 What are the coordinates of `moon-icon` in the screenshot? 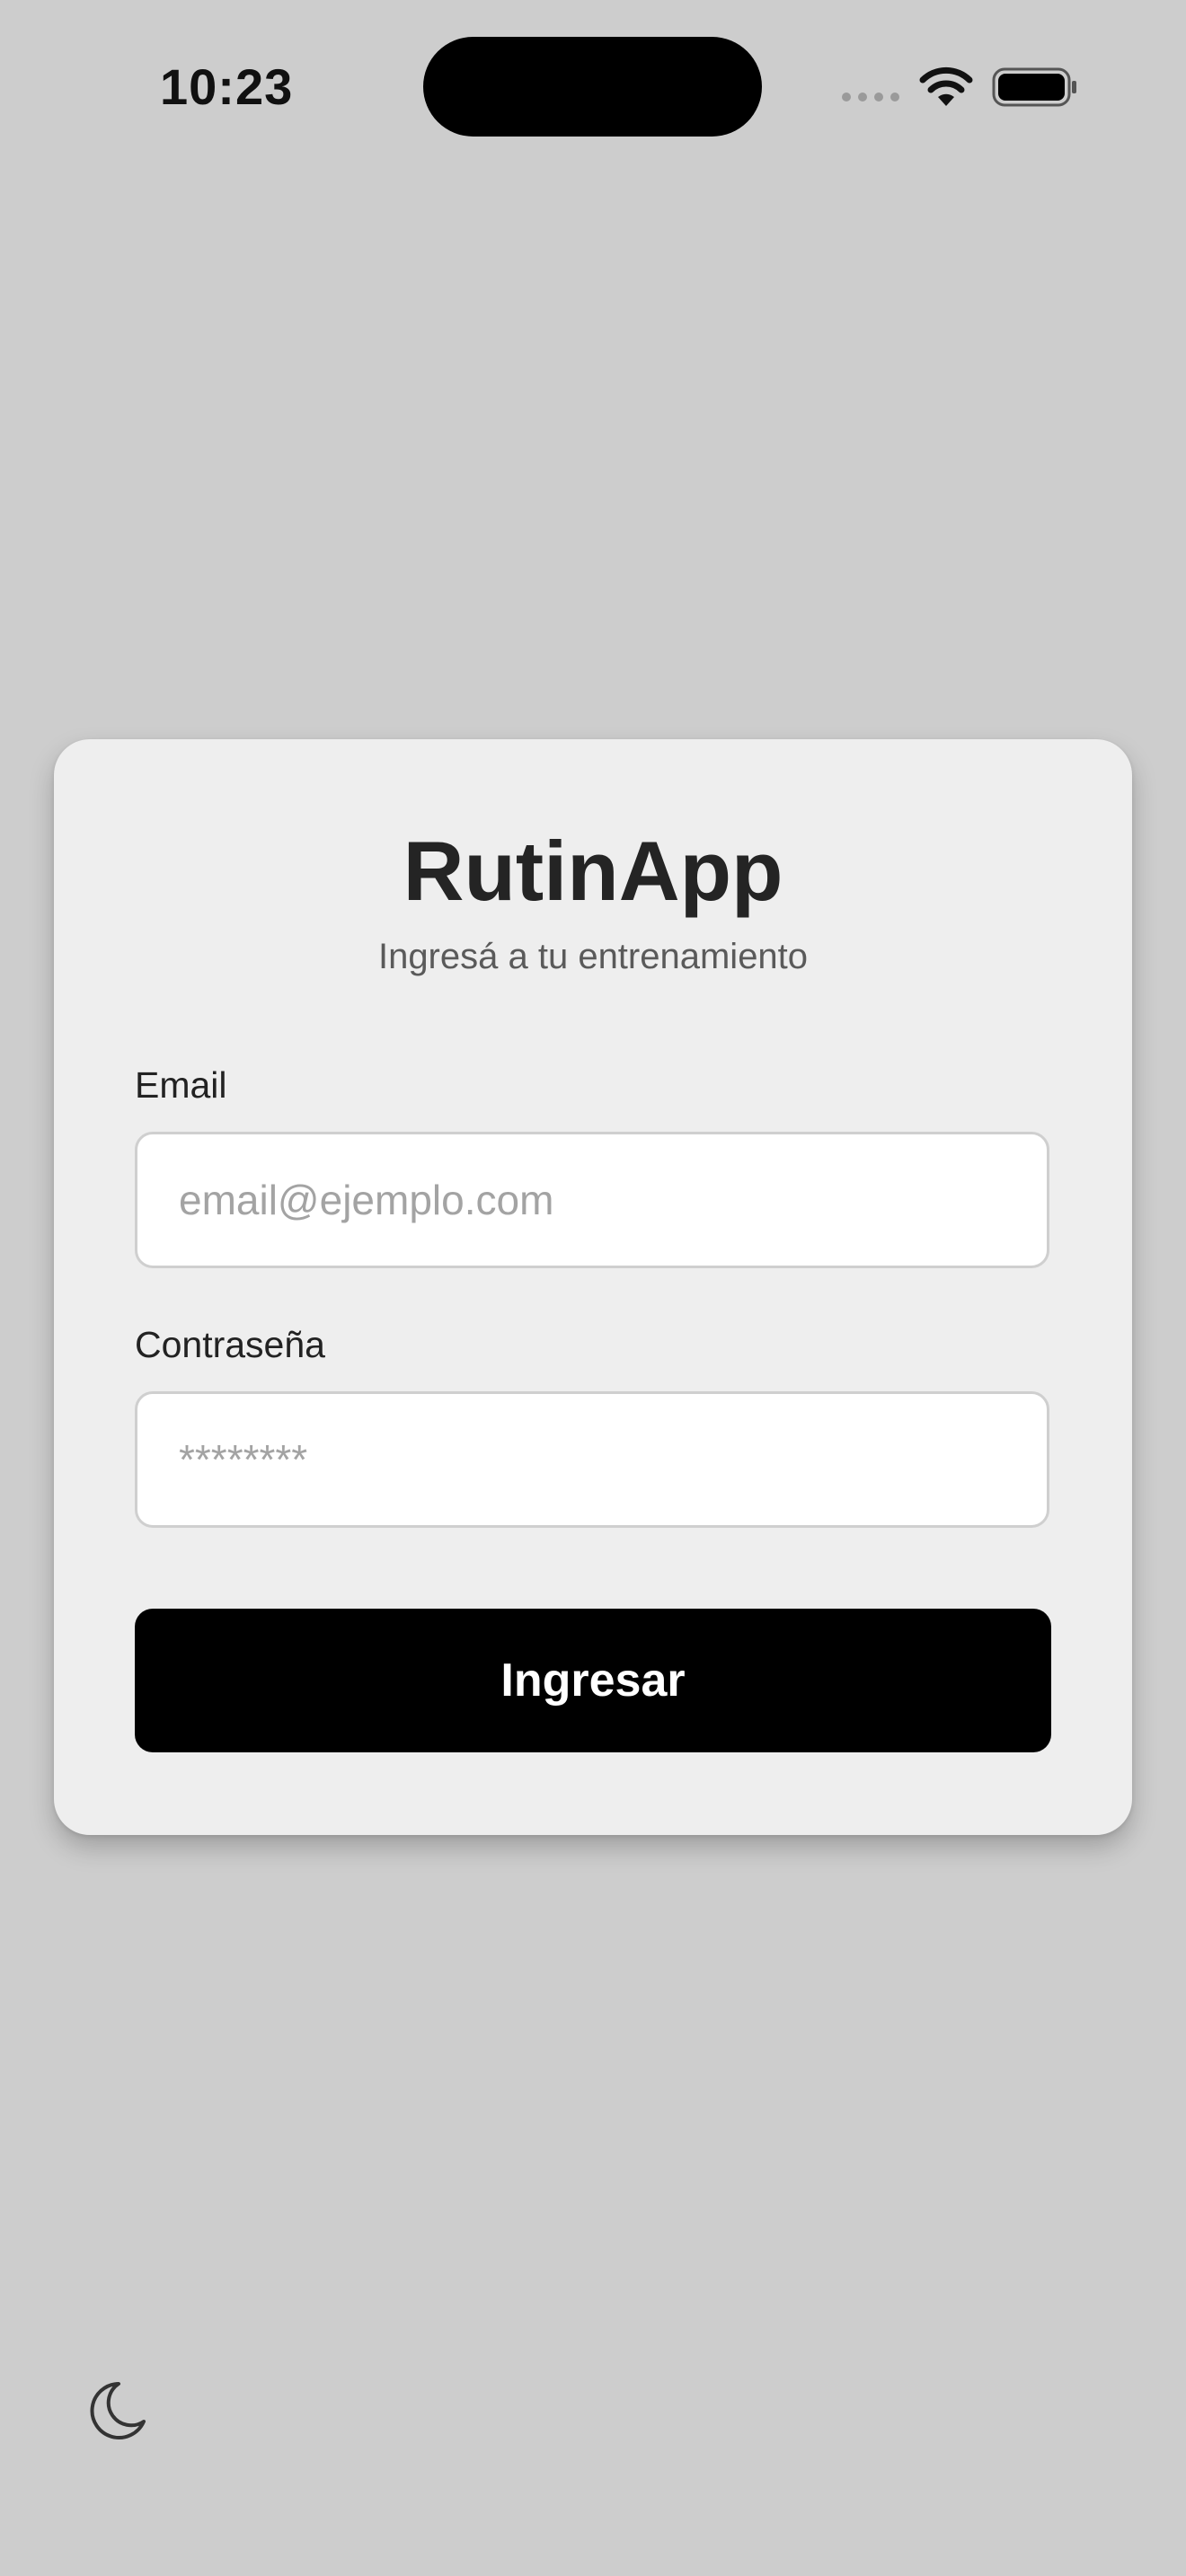 It's located at (119, 2411).